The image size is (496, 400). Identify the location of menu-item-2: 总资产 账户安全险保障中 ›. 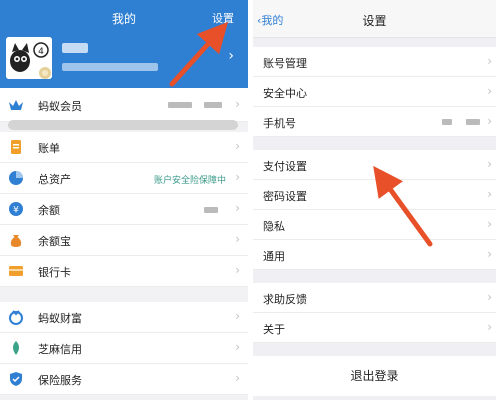
(124, 178).